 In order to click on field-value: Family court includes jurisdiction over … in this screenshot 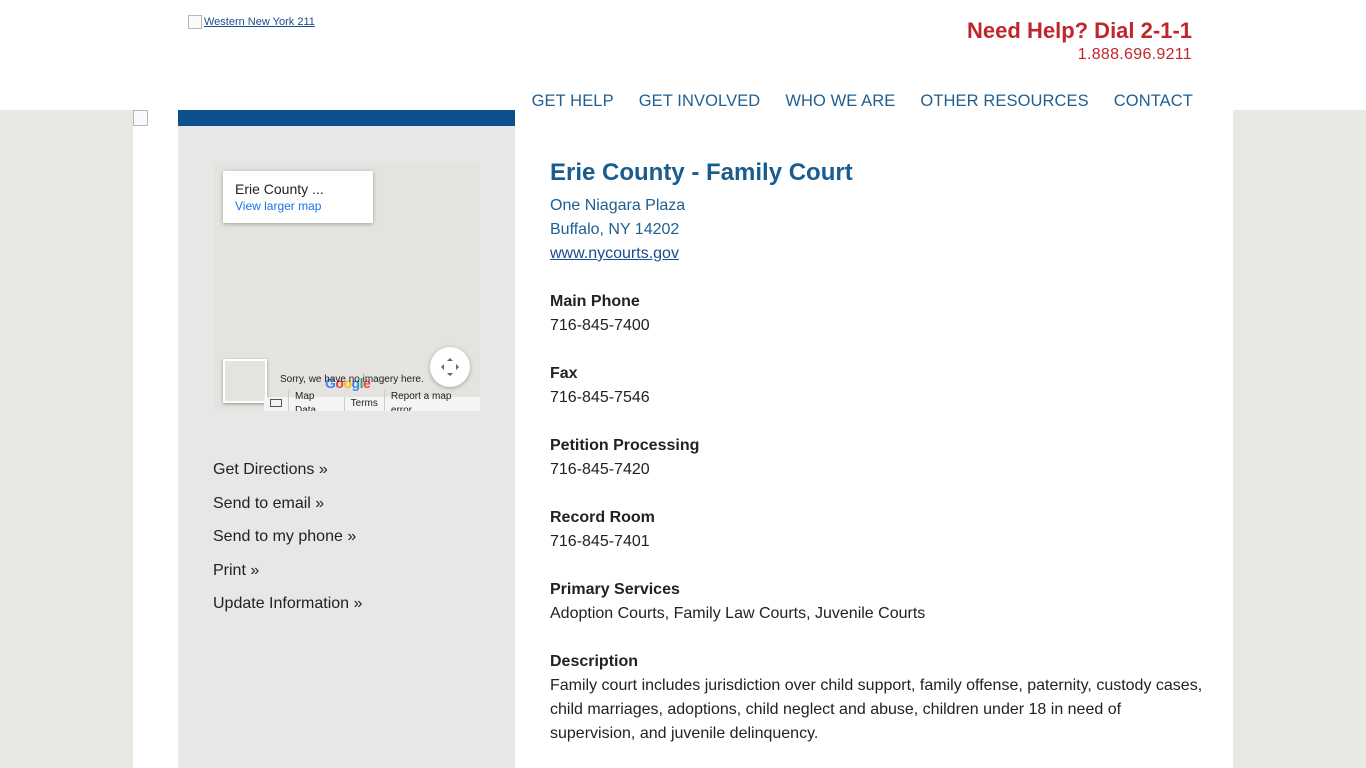, I will do `click(876, 709)`.